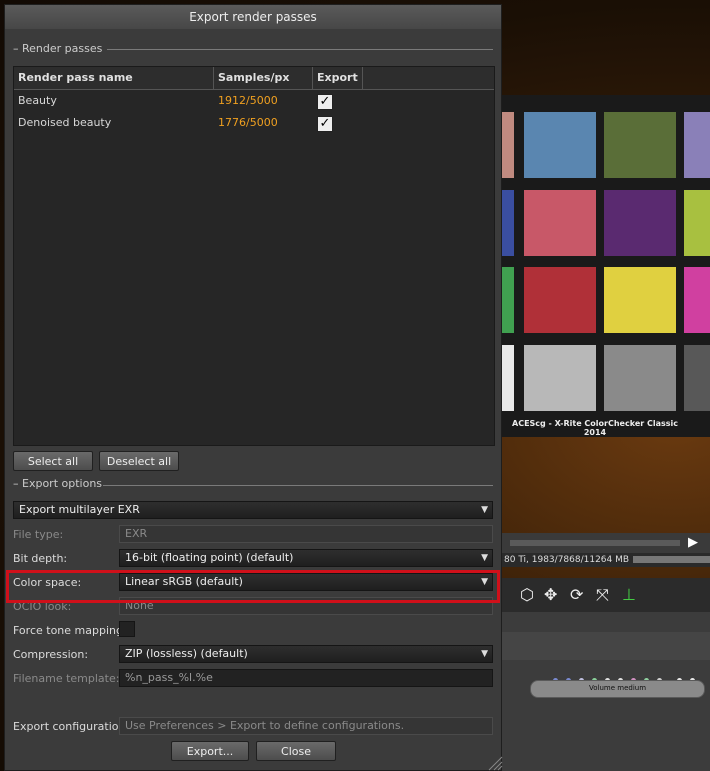  What do you see at coordinates (306, 678) in the screenshot?
I see `filename-template-input: %n_pass_%l.%e` at bounding box center [306, 678].